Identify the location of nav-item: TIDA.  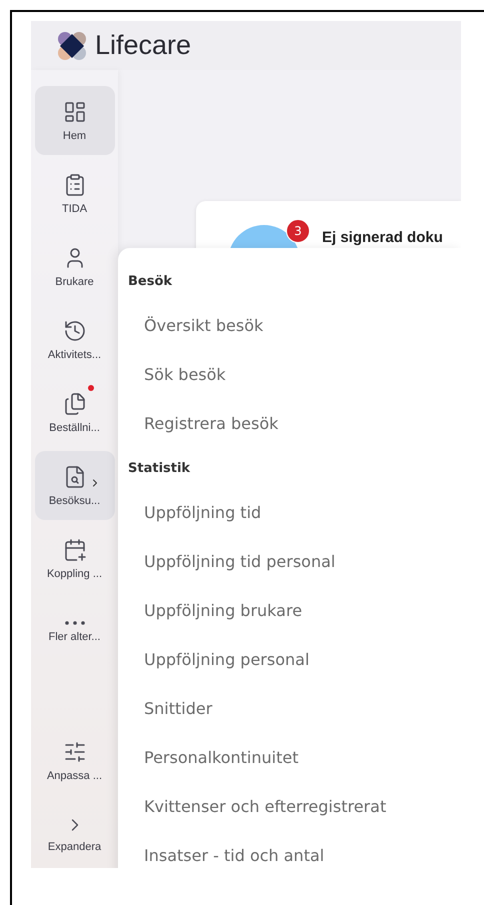
(74, 193).